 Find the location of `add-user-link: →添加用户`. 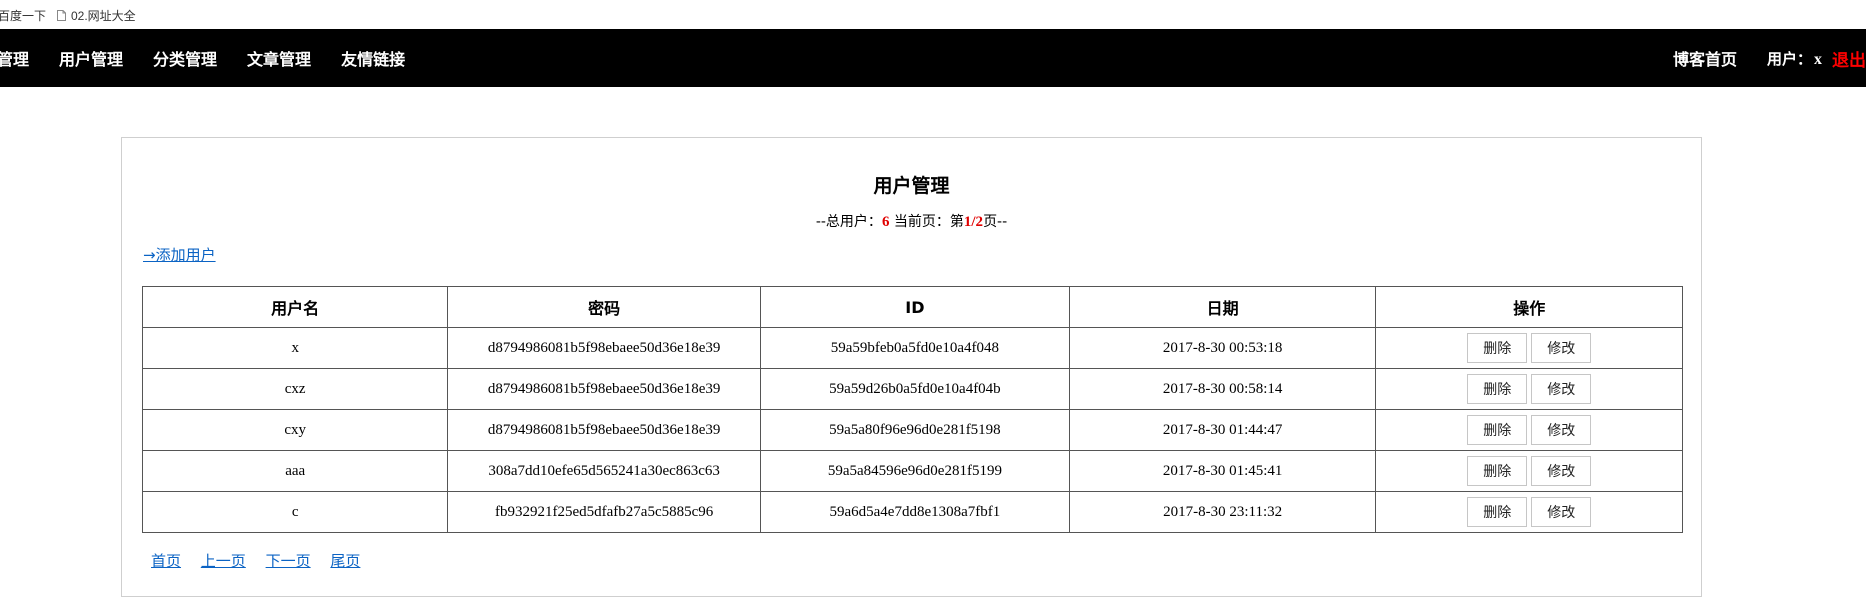

add-user-link: →添加用户 is located at coordinates (179, 254).